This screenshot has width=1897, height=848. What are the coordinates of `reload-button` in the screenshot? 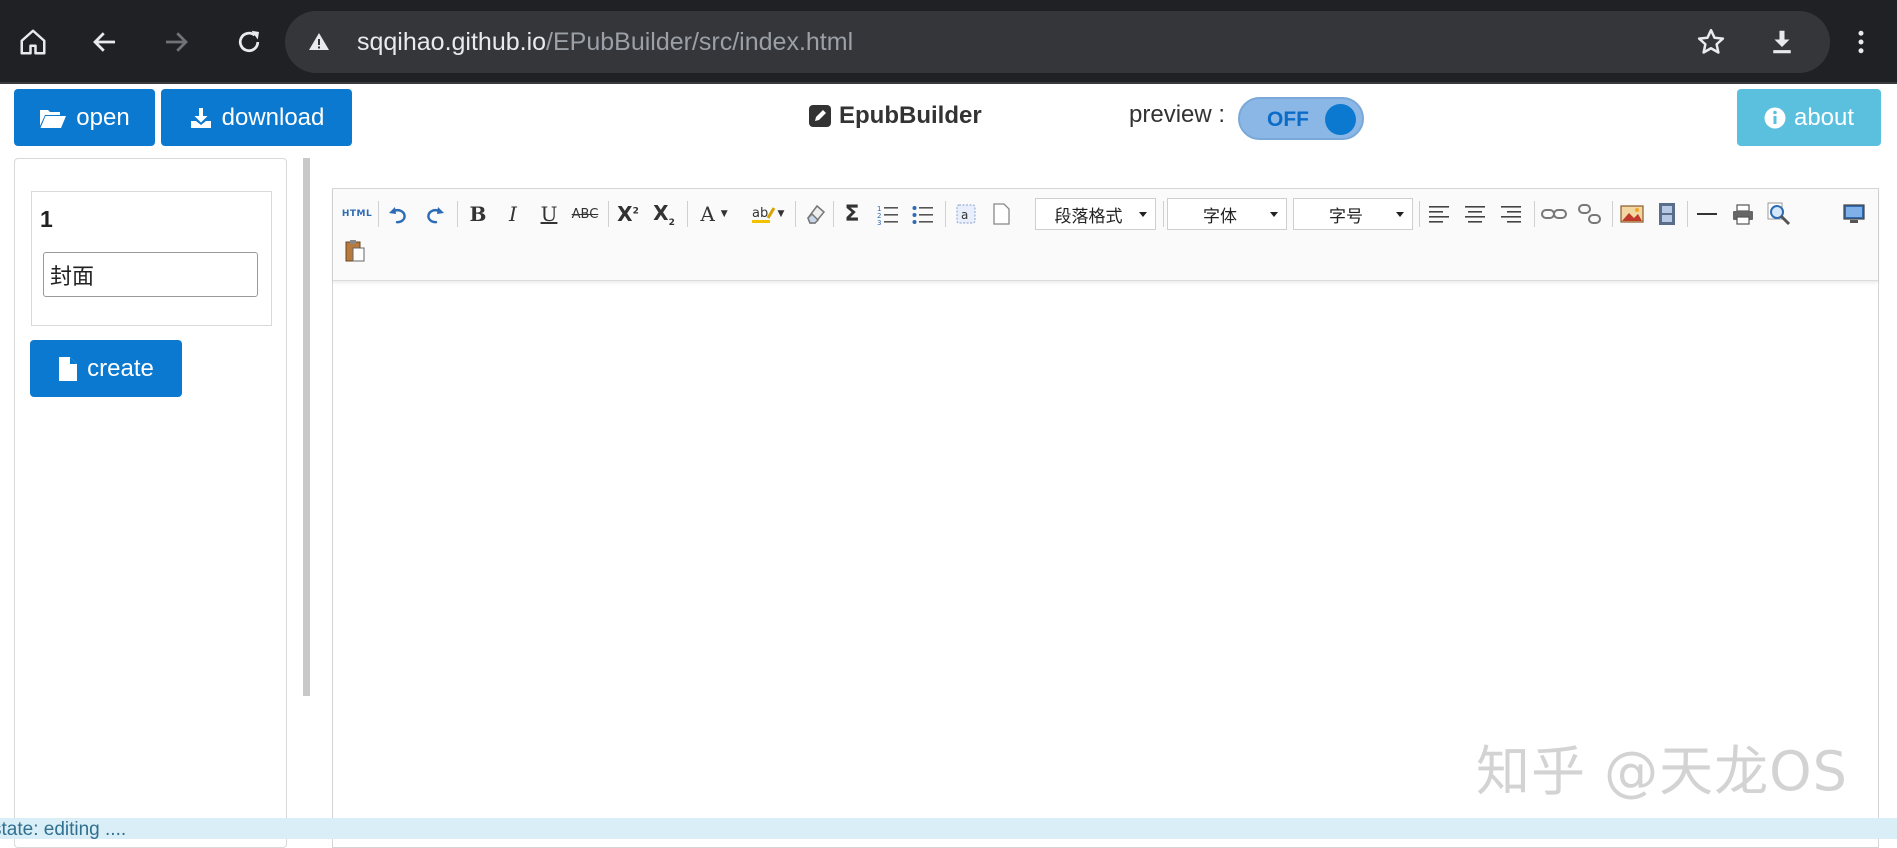 It's located at (249, 42).